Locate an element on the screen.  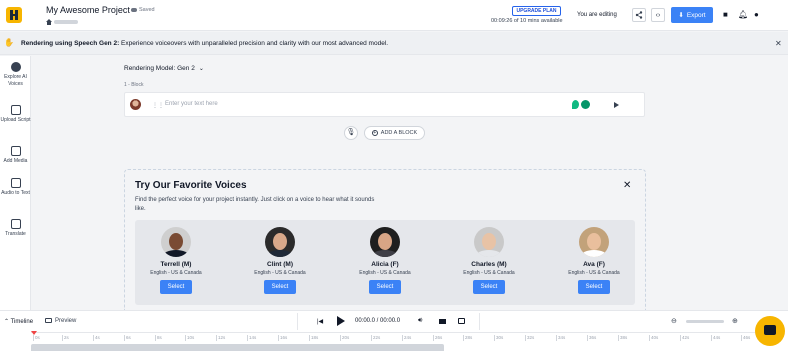
support-chat-button is located at coordinates (770, 331).